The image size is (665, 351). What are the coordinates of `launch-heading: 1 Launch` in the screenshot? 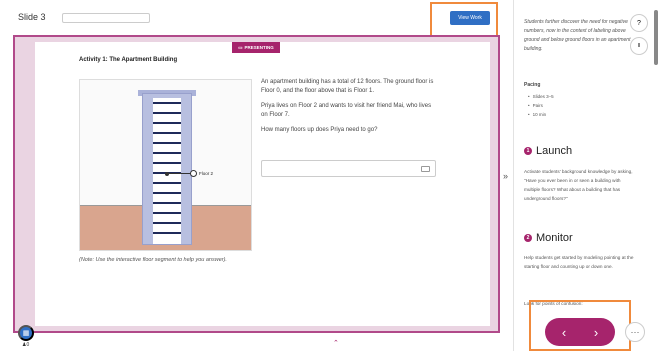 It's located at (548, 151).